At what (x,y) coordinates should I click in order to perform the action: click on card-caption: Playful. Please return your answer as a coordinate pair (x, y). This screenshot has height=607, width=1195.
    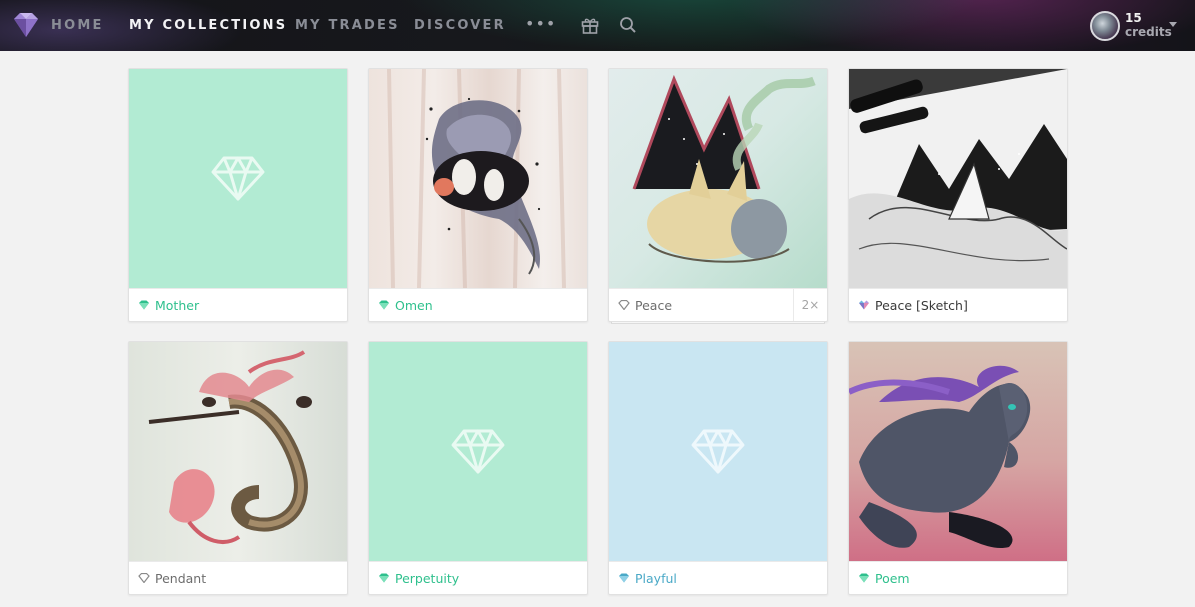
    Looking at the image, I should click on (718, 577).